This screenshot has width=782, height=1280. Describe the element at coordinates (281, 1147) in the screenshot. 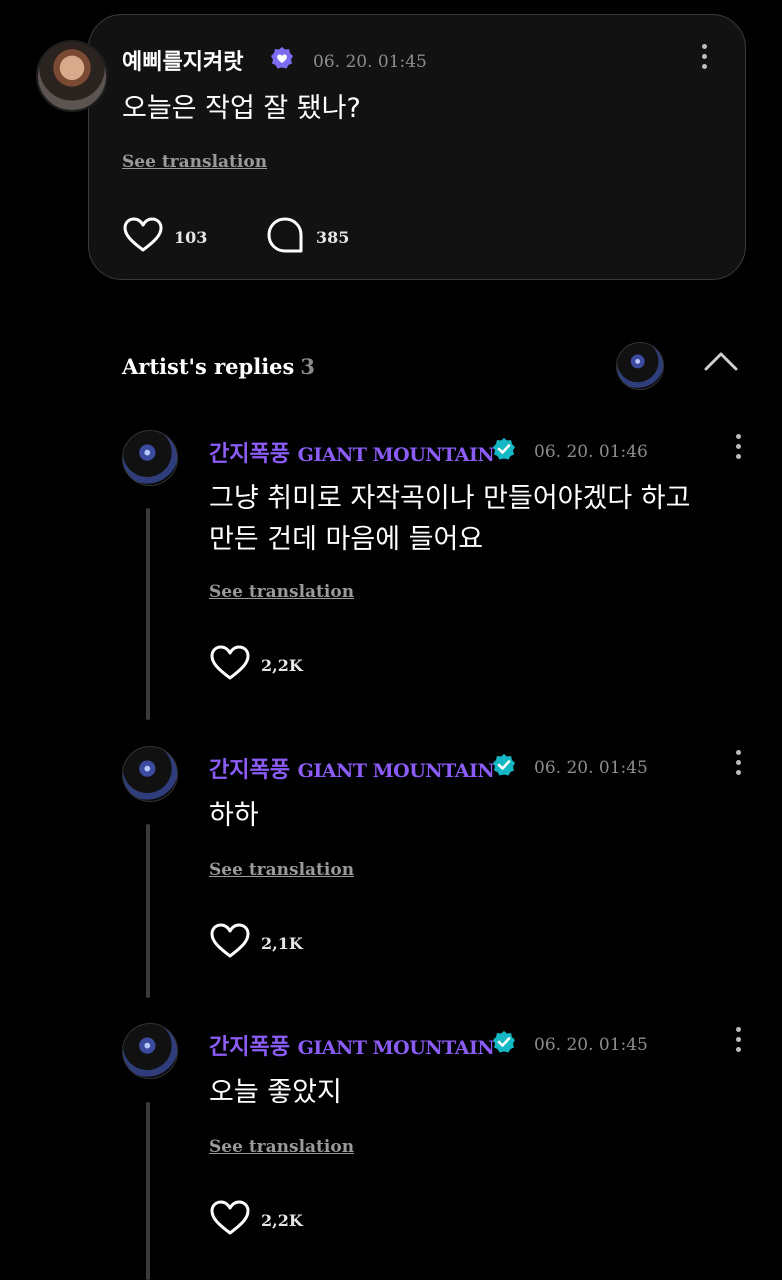

I see `reply-3-see-translation-link: See translation` at that location.